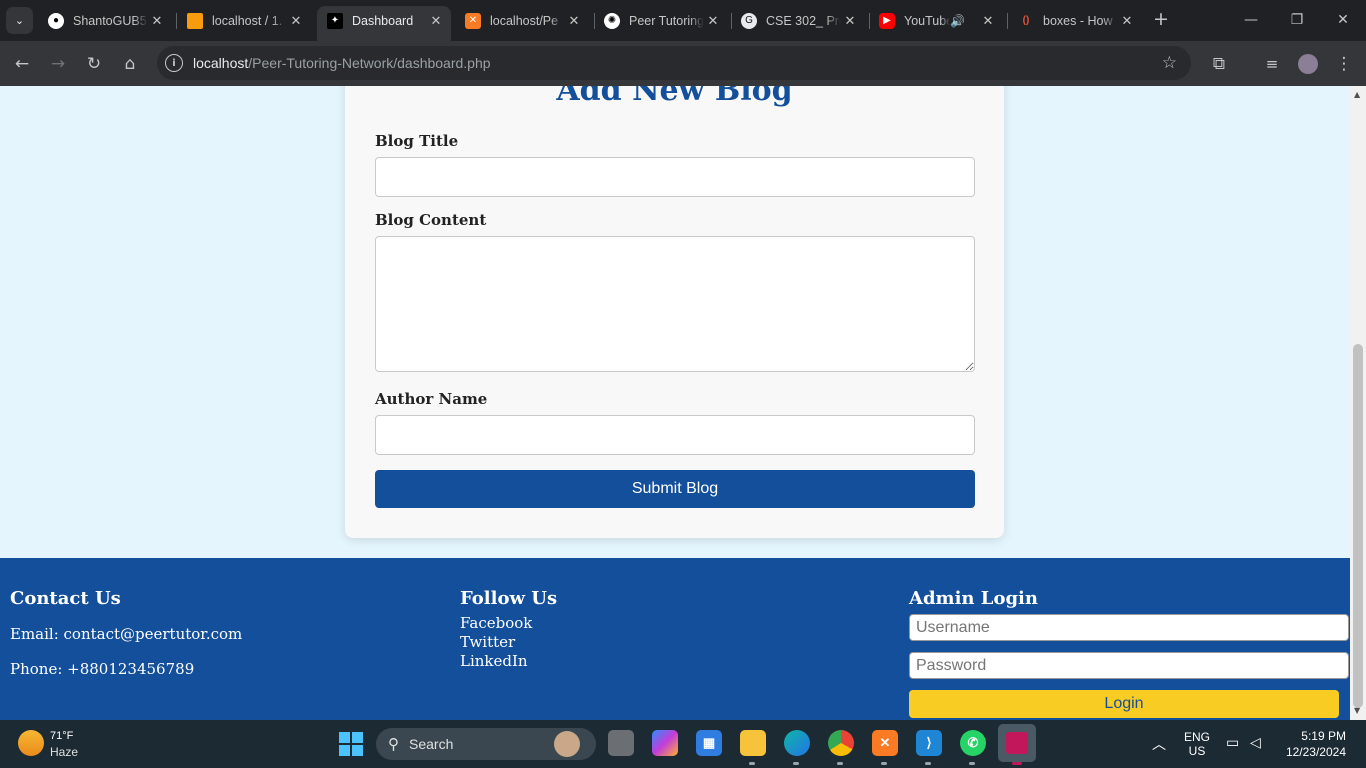 The width and height of the screenshot is (1366, 768). What do you see at coordinates (496, 623) in the screenshot?
I see `facebook-link: Facebook` at bounding box center [496, 623].